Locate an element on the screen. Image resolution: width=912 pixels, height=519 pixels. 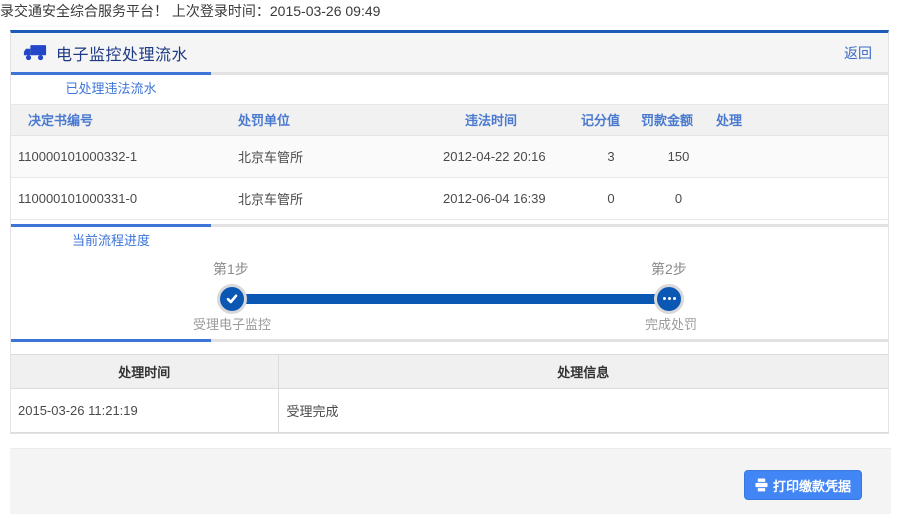
tab-current-progress: 当前流程进度 is located at coordinates (111, 240).